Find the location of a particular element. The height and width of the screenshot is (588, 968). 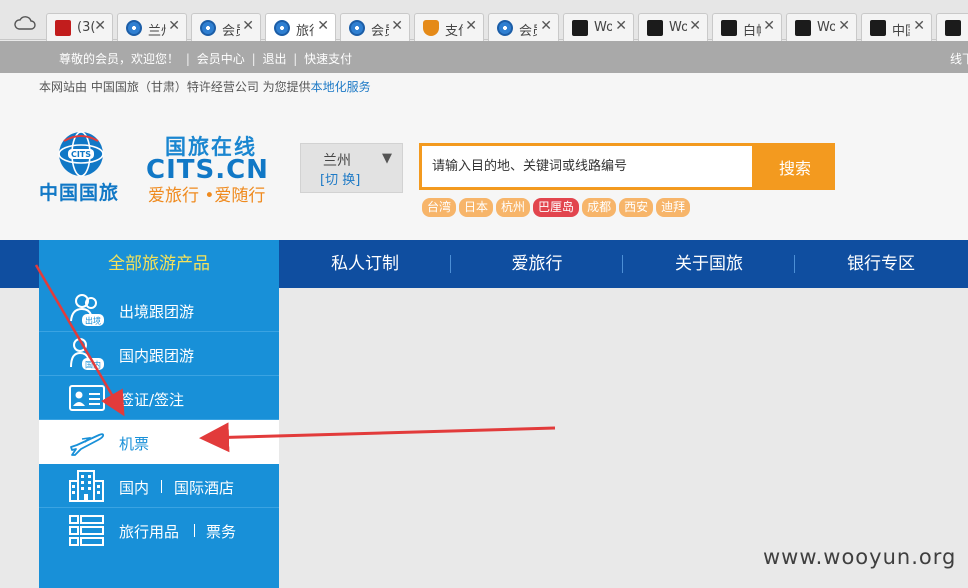

cits-globe-logo-icon: CITS is located at coordinates (81, 154).